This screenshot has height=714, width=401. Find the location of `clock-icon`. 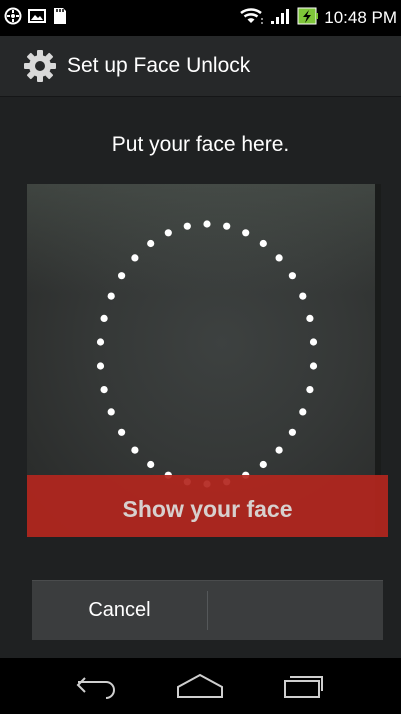

clock-icon is located at coordinates (13, 18).